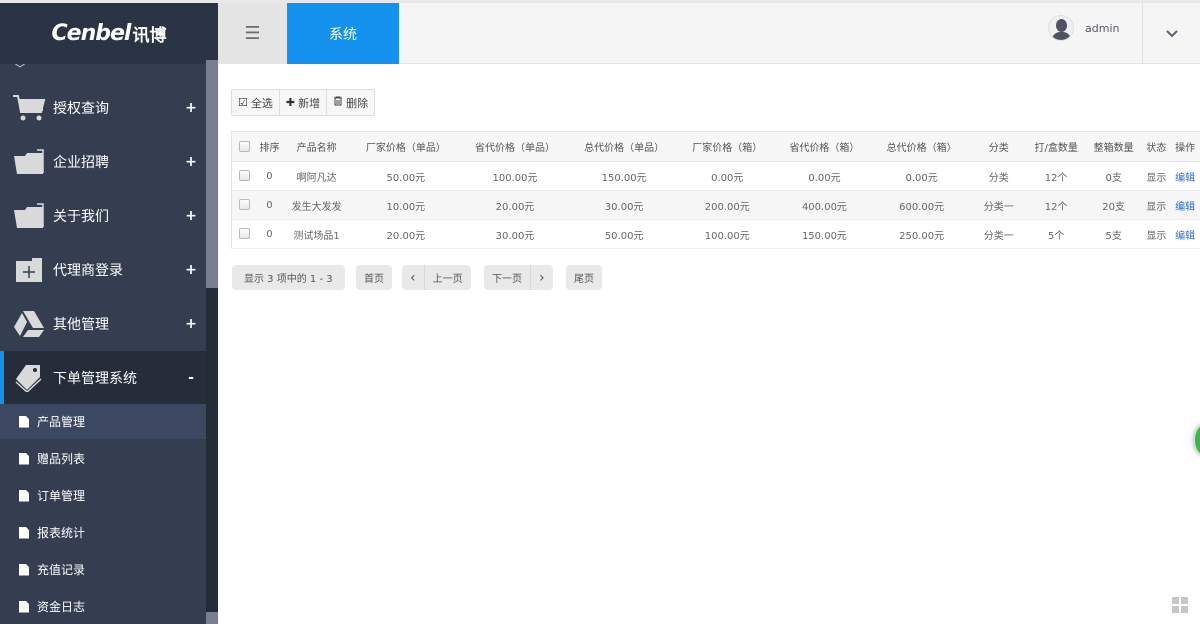 The height and width of the screenshot is (624, 1200). Describe the element at coordinates (245, 146) in the screenshot. I see `select-all-checkbox` at that location.